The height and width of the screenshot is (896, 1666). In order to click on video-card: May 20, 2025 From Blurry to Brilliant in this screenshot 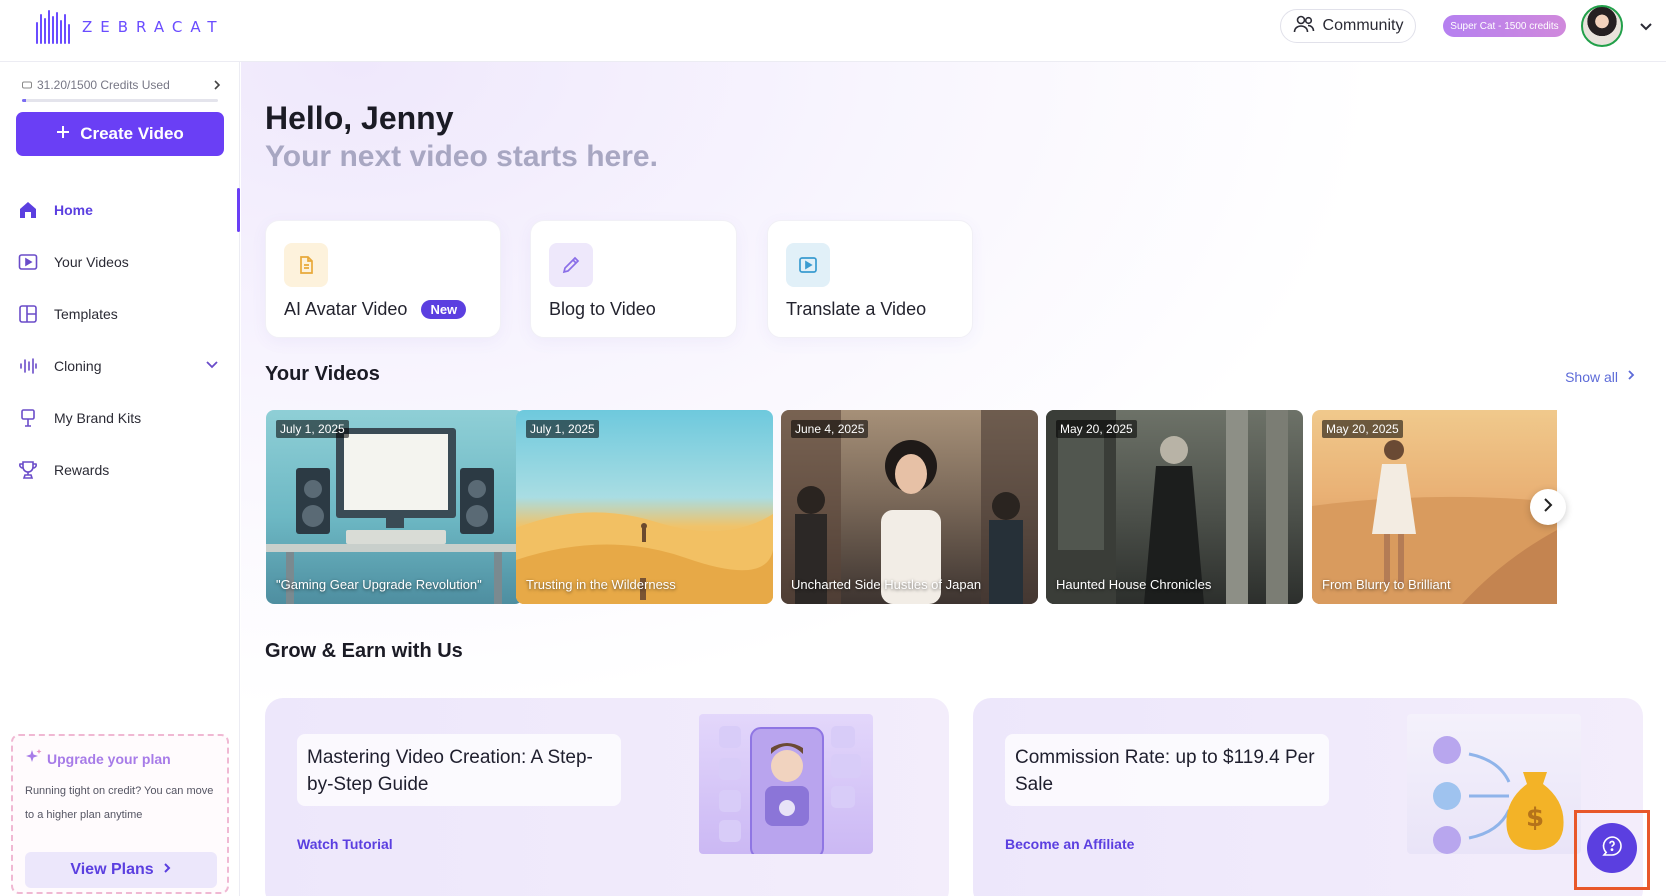, I will do `click(1434, 507)`.